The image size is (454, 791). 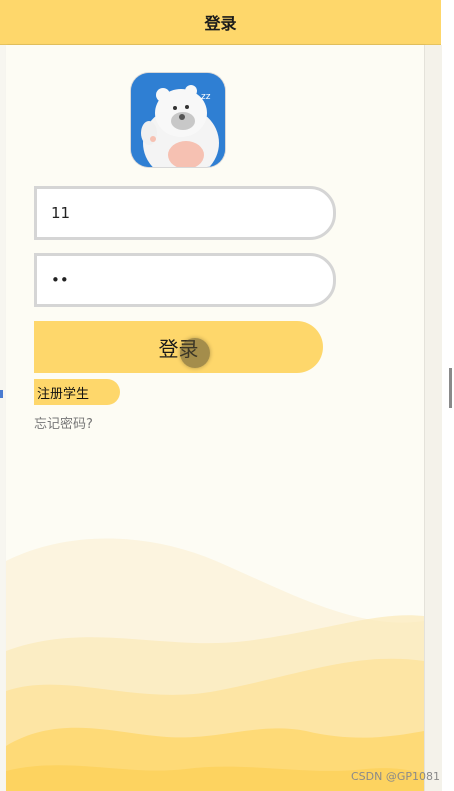 I want to click on right-gutter, so click(x=433, y=418).